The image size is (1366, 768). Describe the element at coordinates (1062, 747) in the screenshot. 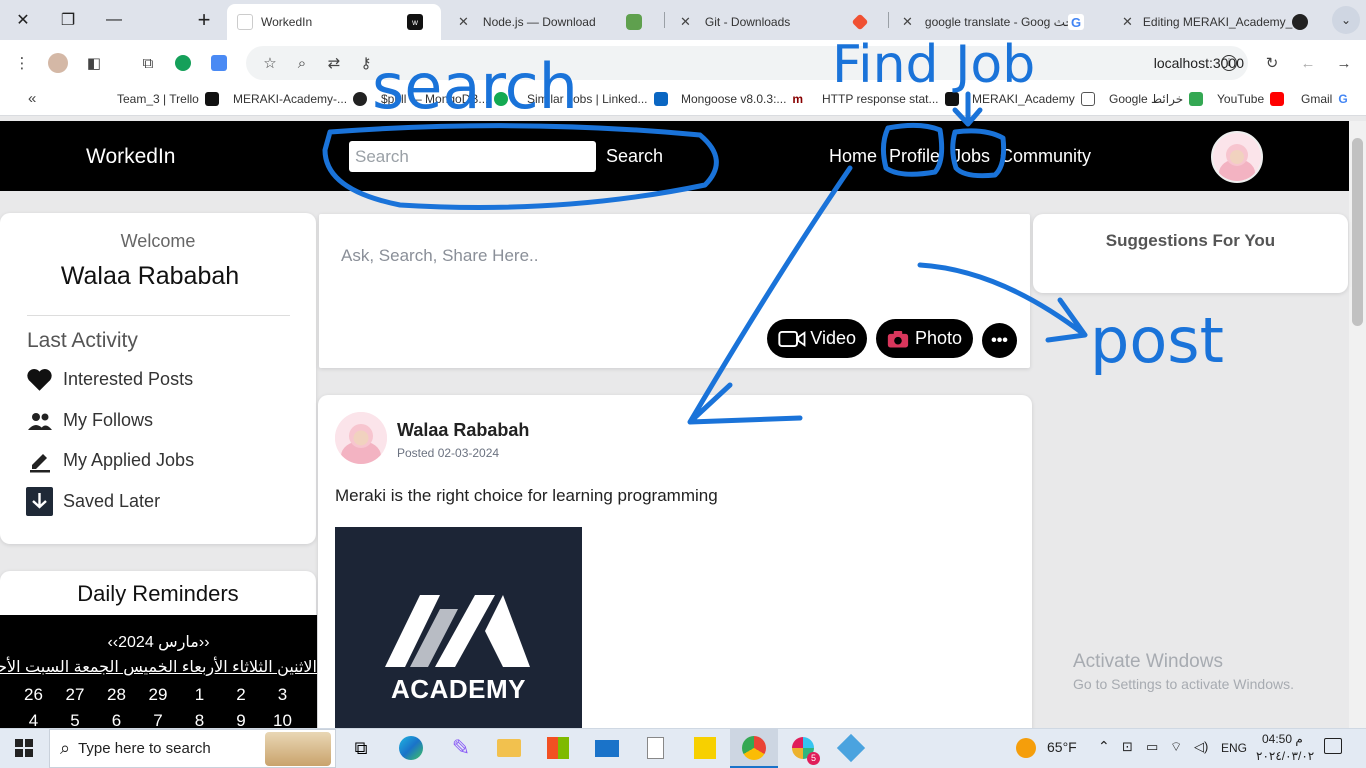

I see `weather-temperature: 65°F` at that location.